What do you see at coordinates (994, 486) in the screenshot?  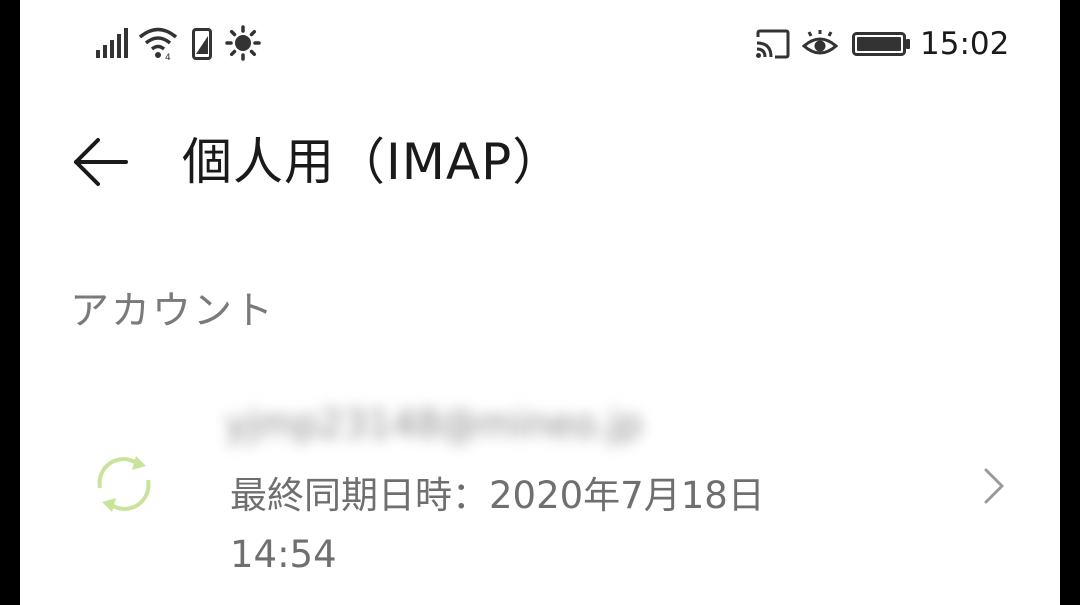 I see `chevron-right-icon` at bounding box center [994, 486].